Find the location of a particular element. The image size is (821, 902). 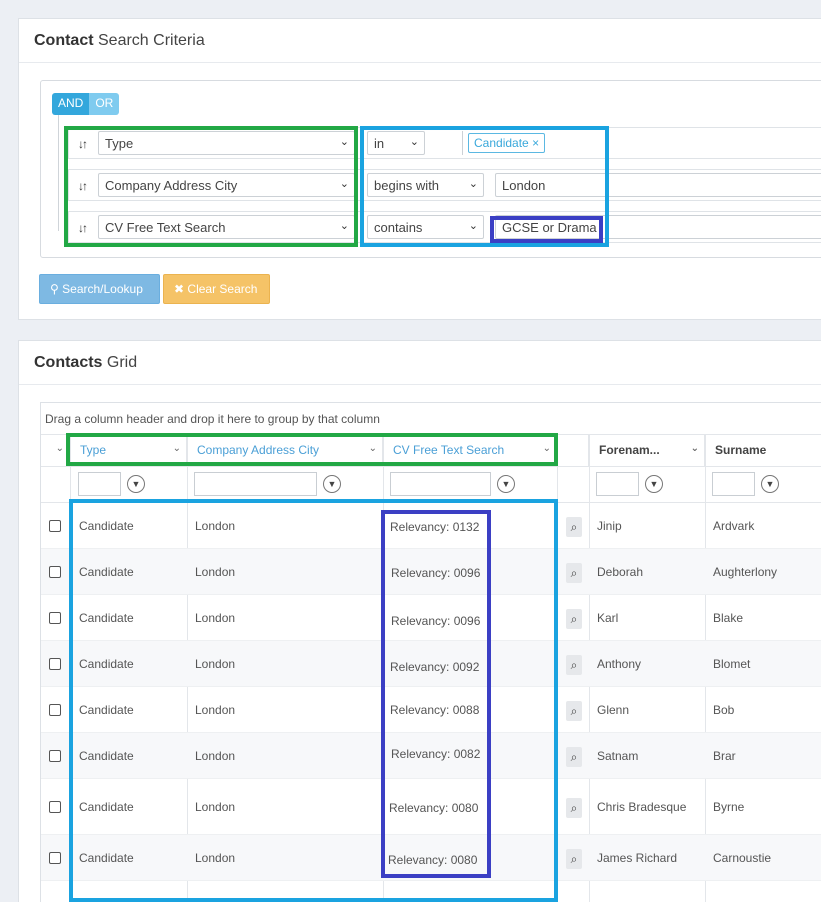

cell-surname: Bob is located at coordinates (724, 710).